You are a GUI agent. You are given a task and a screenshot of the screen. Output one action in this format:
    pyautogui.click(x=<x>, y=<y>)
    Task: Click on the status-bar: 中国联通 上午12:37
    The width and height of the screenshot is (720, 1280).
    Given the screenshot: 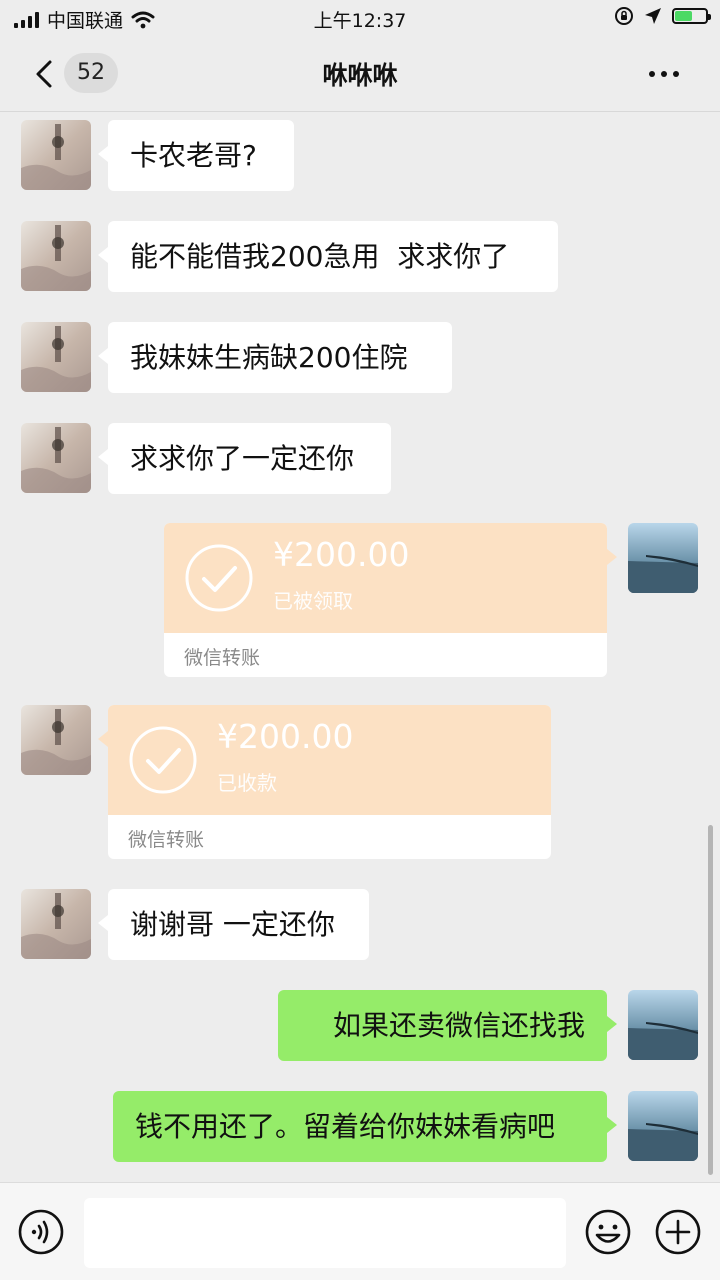 What is the action you would take?
    pyautogui.click(x=360, y=18)
    